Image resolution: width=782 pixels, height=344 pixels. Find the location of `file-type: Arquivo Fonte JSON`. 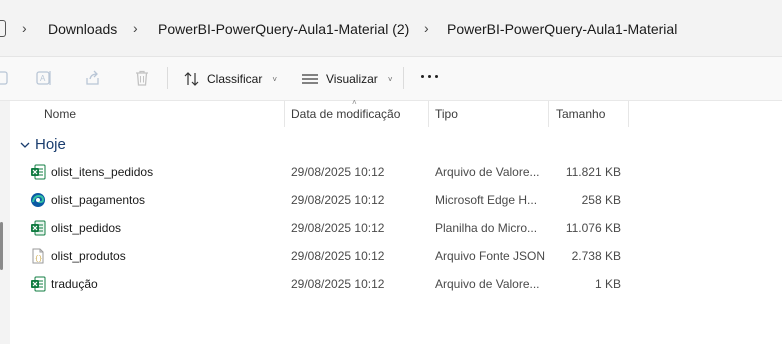

file-type: Arquivo Fonte JSON is located at coordinates (490, 256).